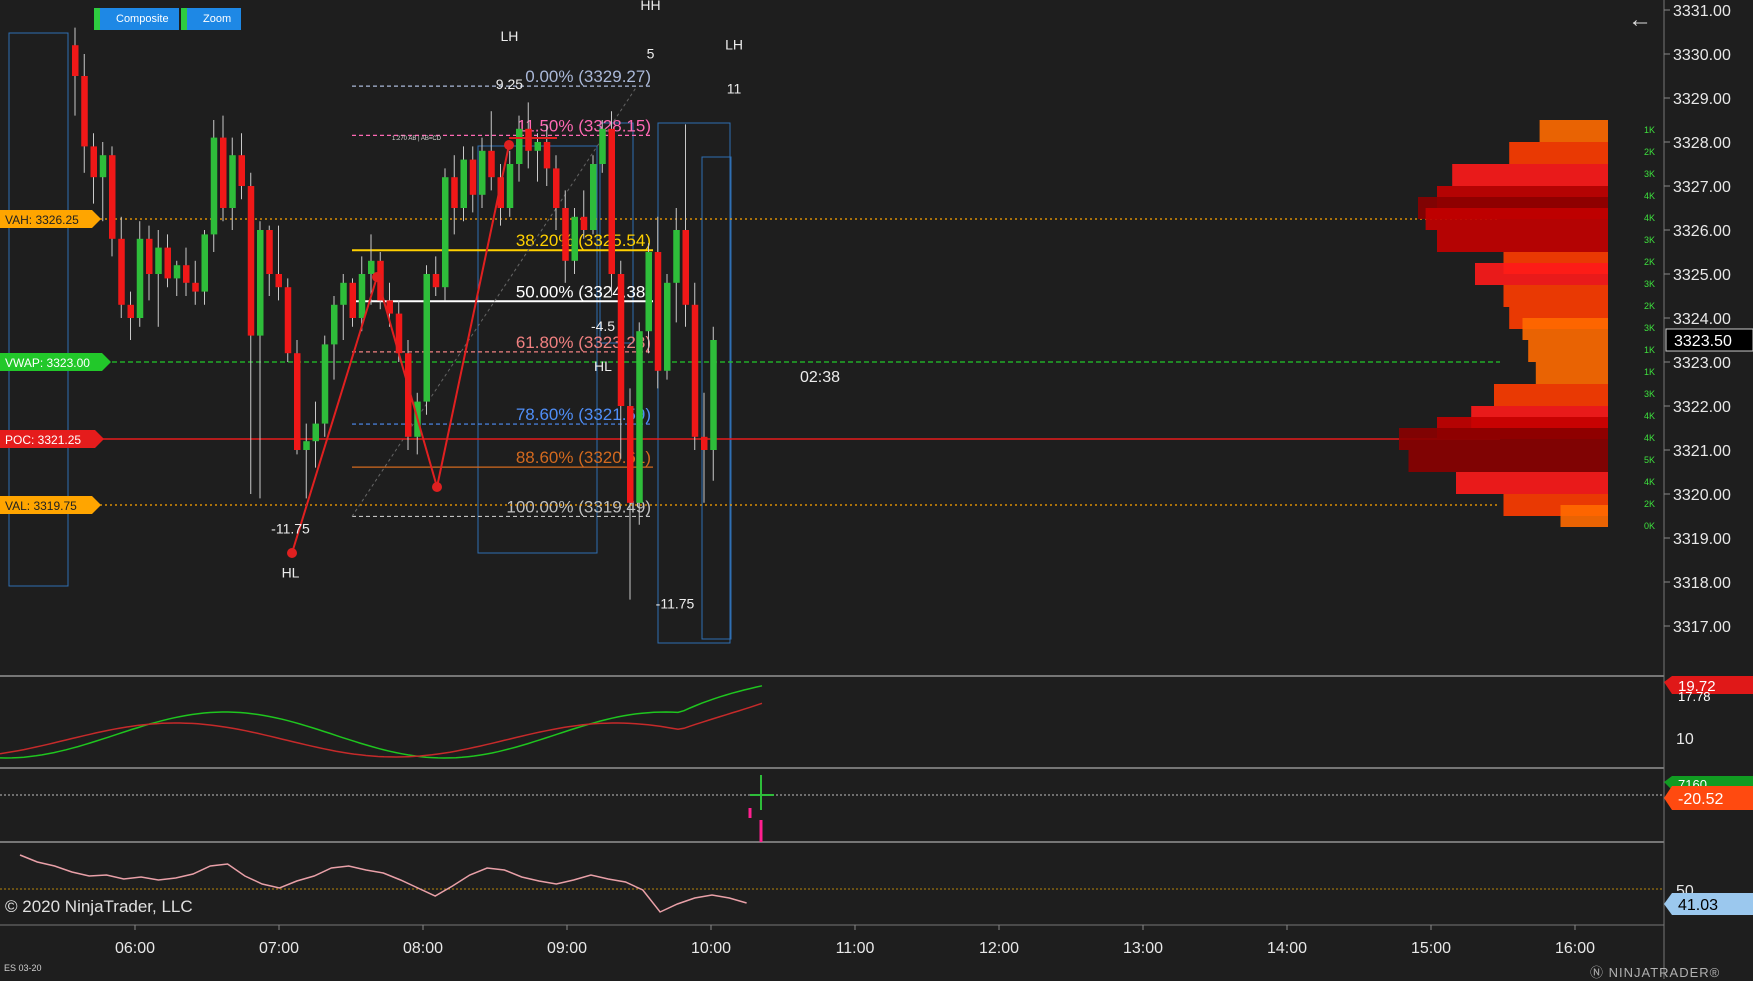 The height and width of the screenshot is (981, 1753). I want to click on time-tick-label: 16:00, so click(1575, 948).